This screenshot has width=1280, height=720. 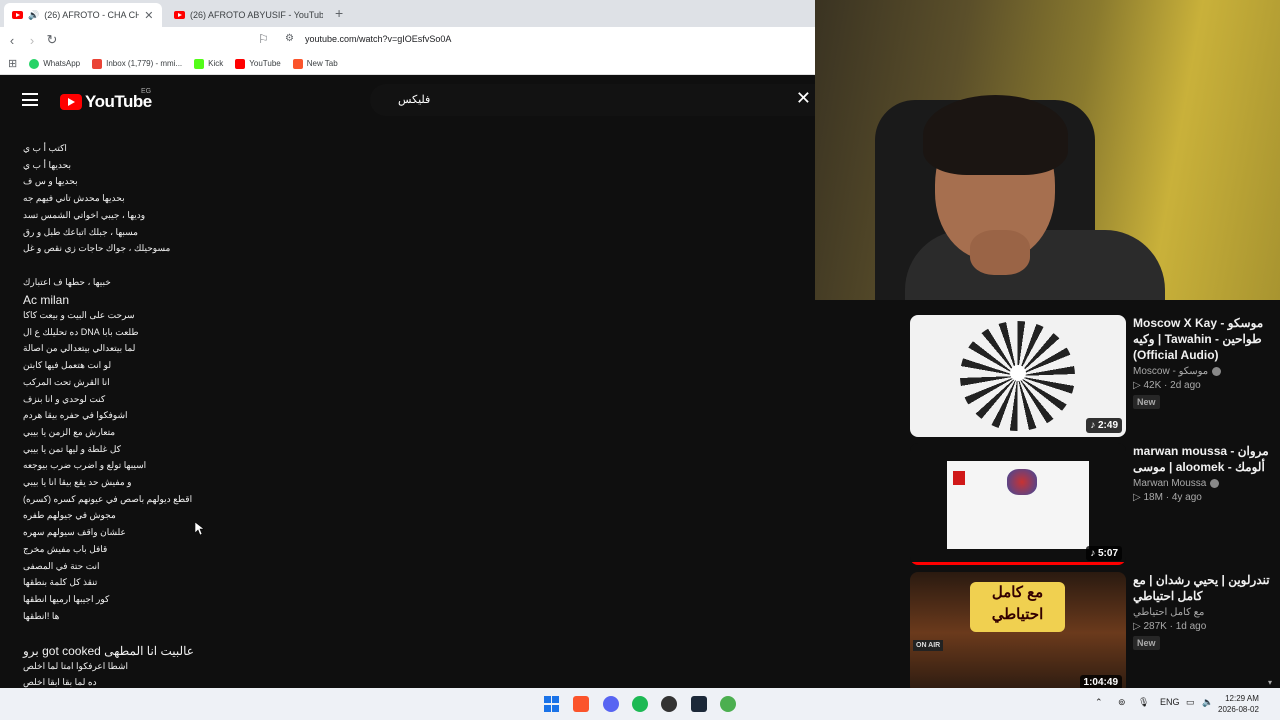 I want to click on youtube-logo: YouTube, so click(x=106, y=102).